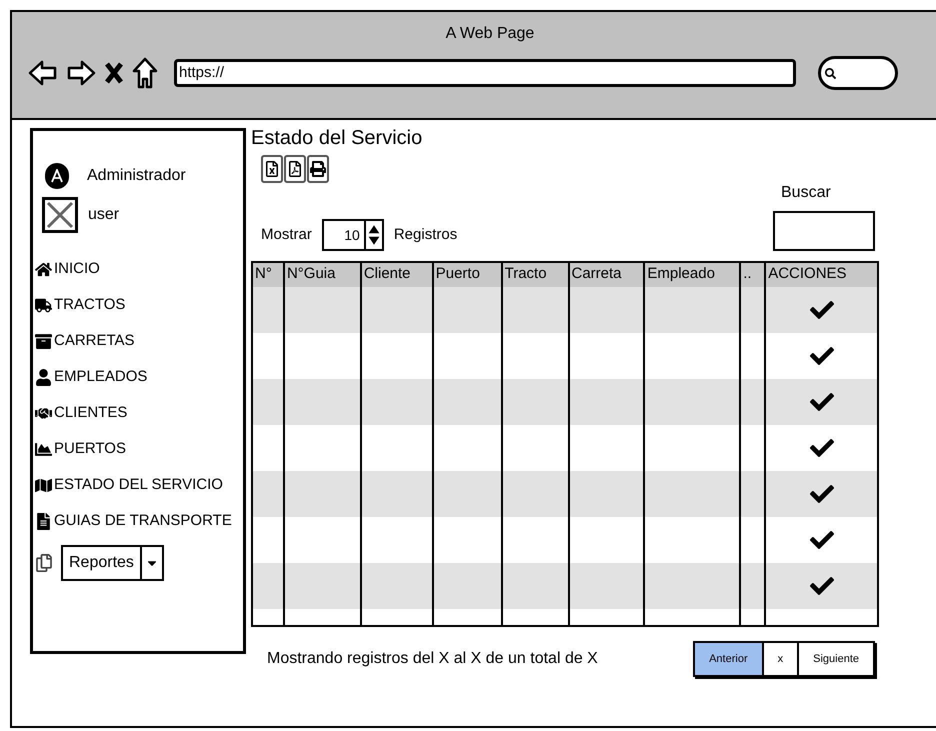 Image resolution: width=936 pixels, height=731 pixels. I want to click on user-role: Administrador, so click(136, 176).